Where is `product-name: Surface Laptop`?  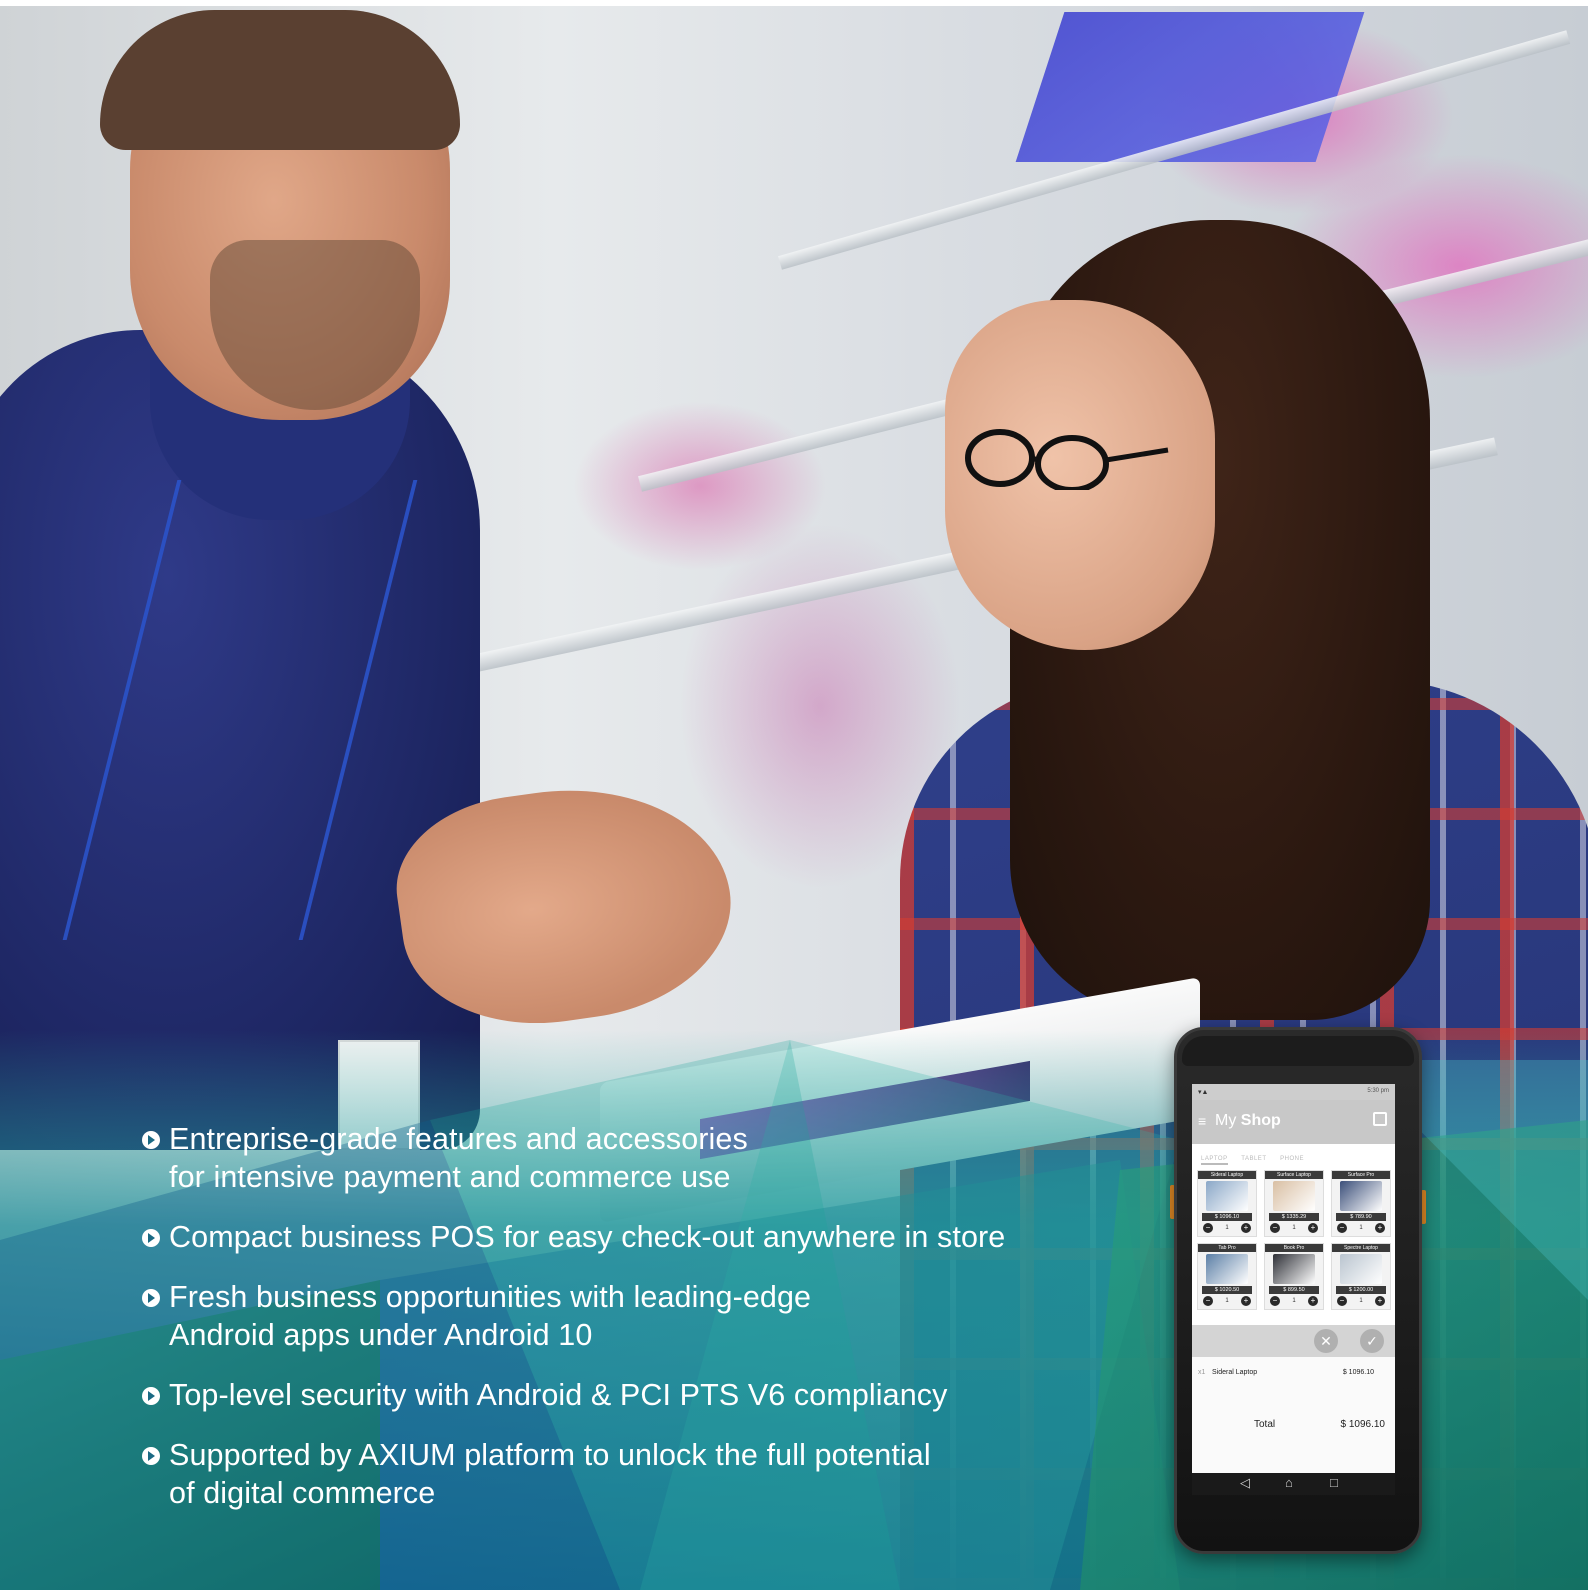
product-name: Surface Laptop is located at coordinates (1294, 1175).